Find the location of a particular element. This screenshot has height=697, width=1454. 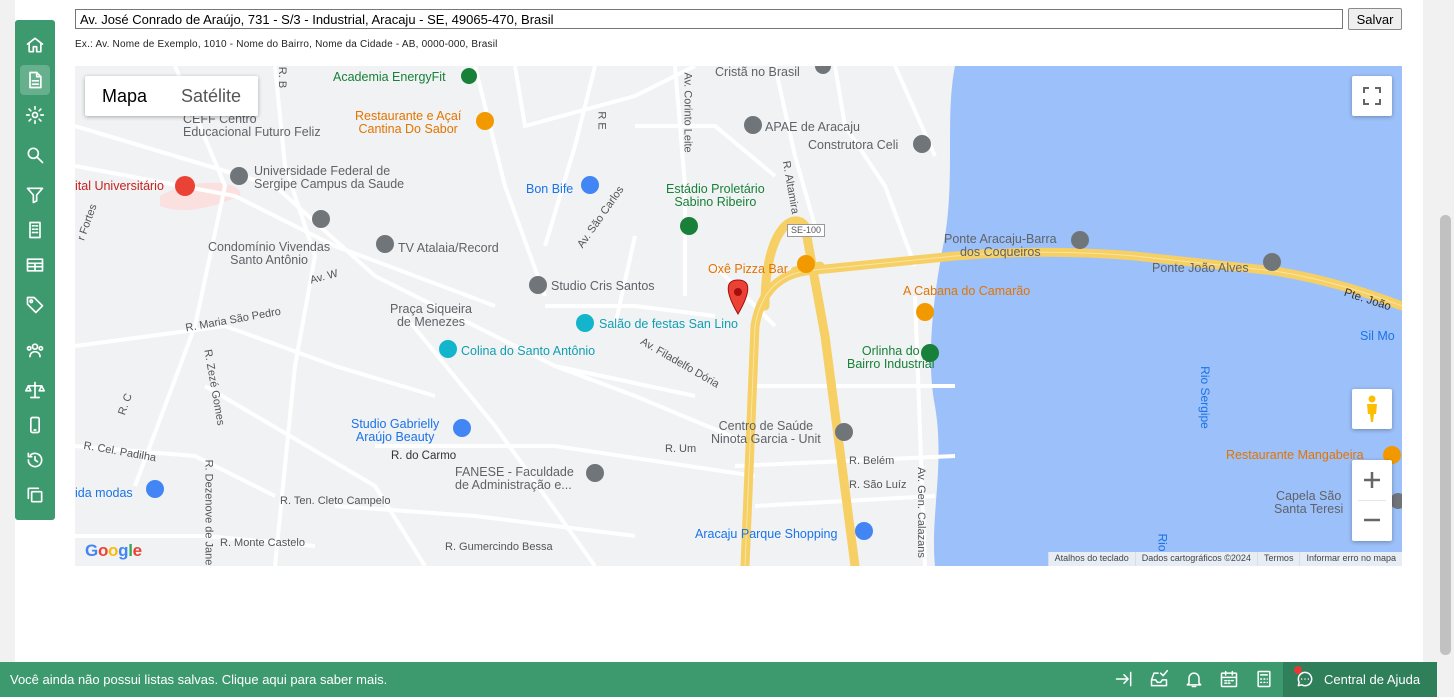

bottom-scrollbar-corner is located at coordinates (1445, 679).